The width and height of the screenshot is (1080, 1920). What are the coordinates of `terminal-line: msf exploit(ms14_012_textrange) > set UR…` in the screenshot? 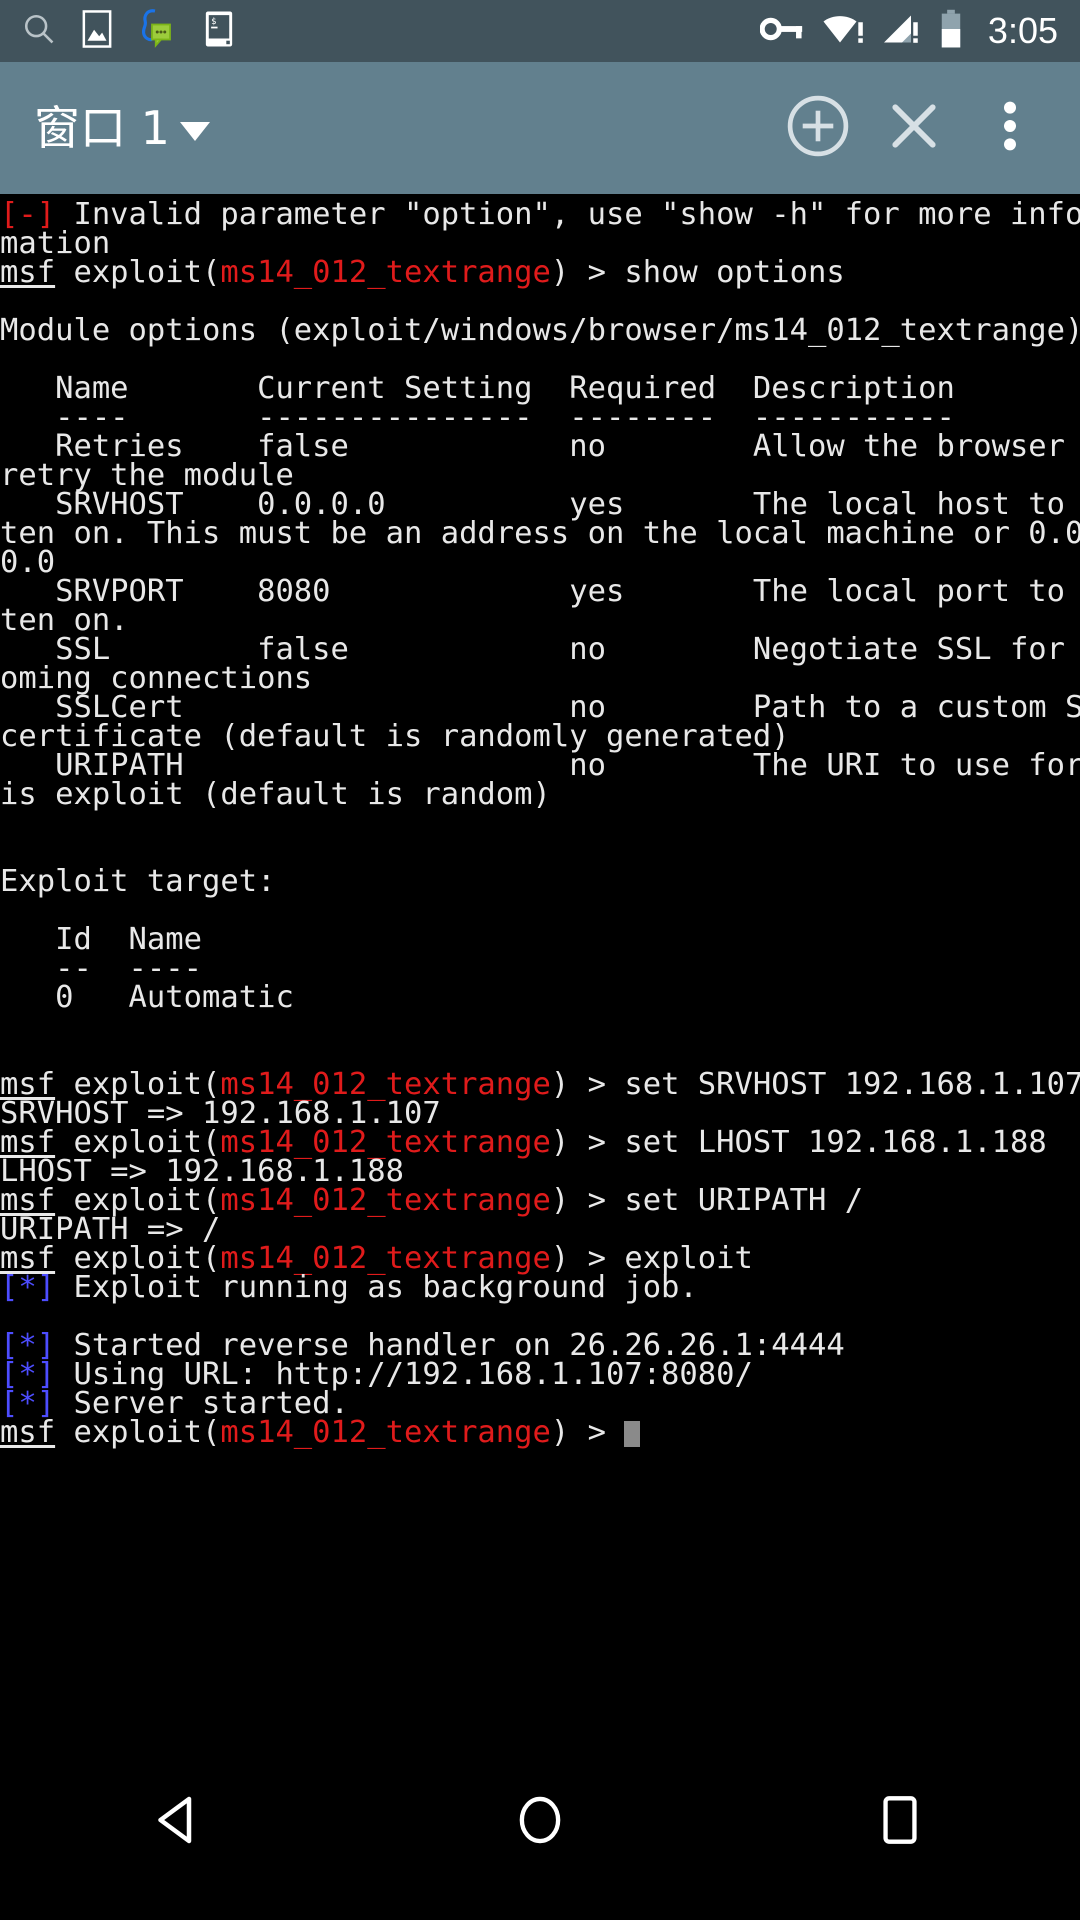 It's located at (540, 1200).